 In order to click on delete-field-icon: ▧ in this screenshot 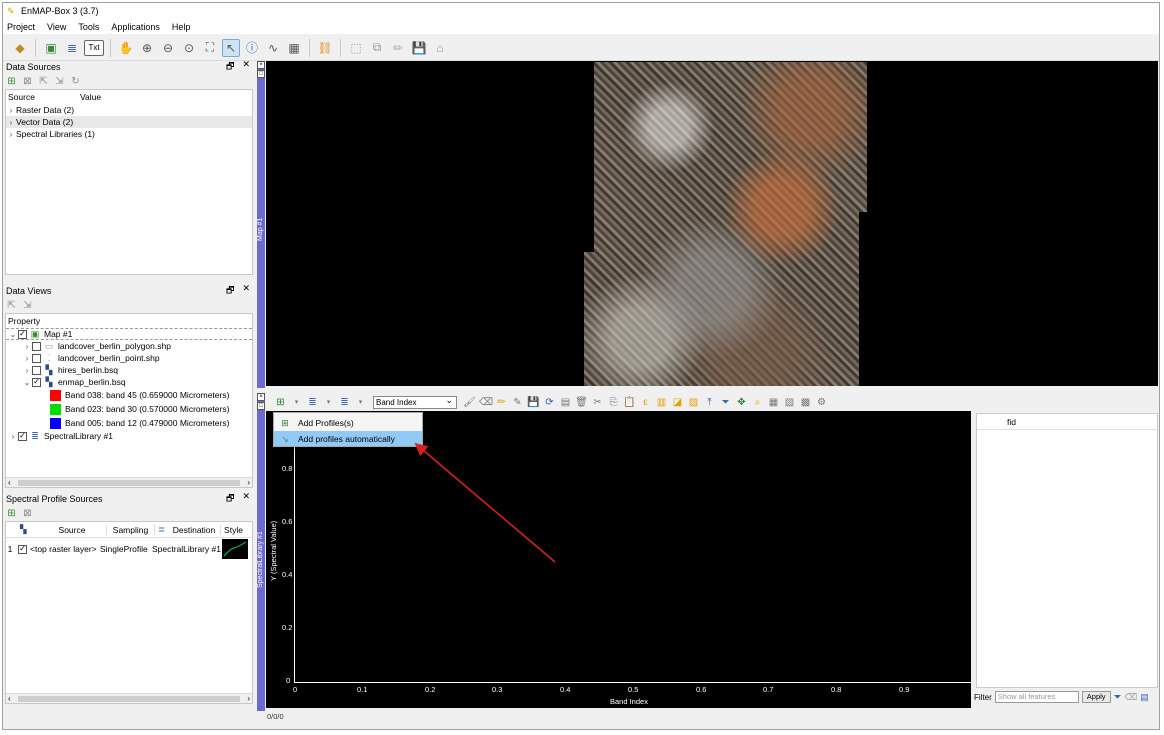, I will do `click(789, 402)`.